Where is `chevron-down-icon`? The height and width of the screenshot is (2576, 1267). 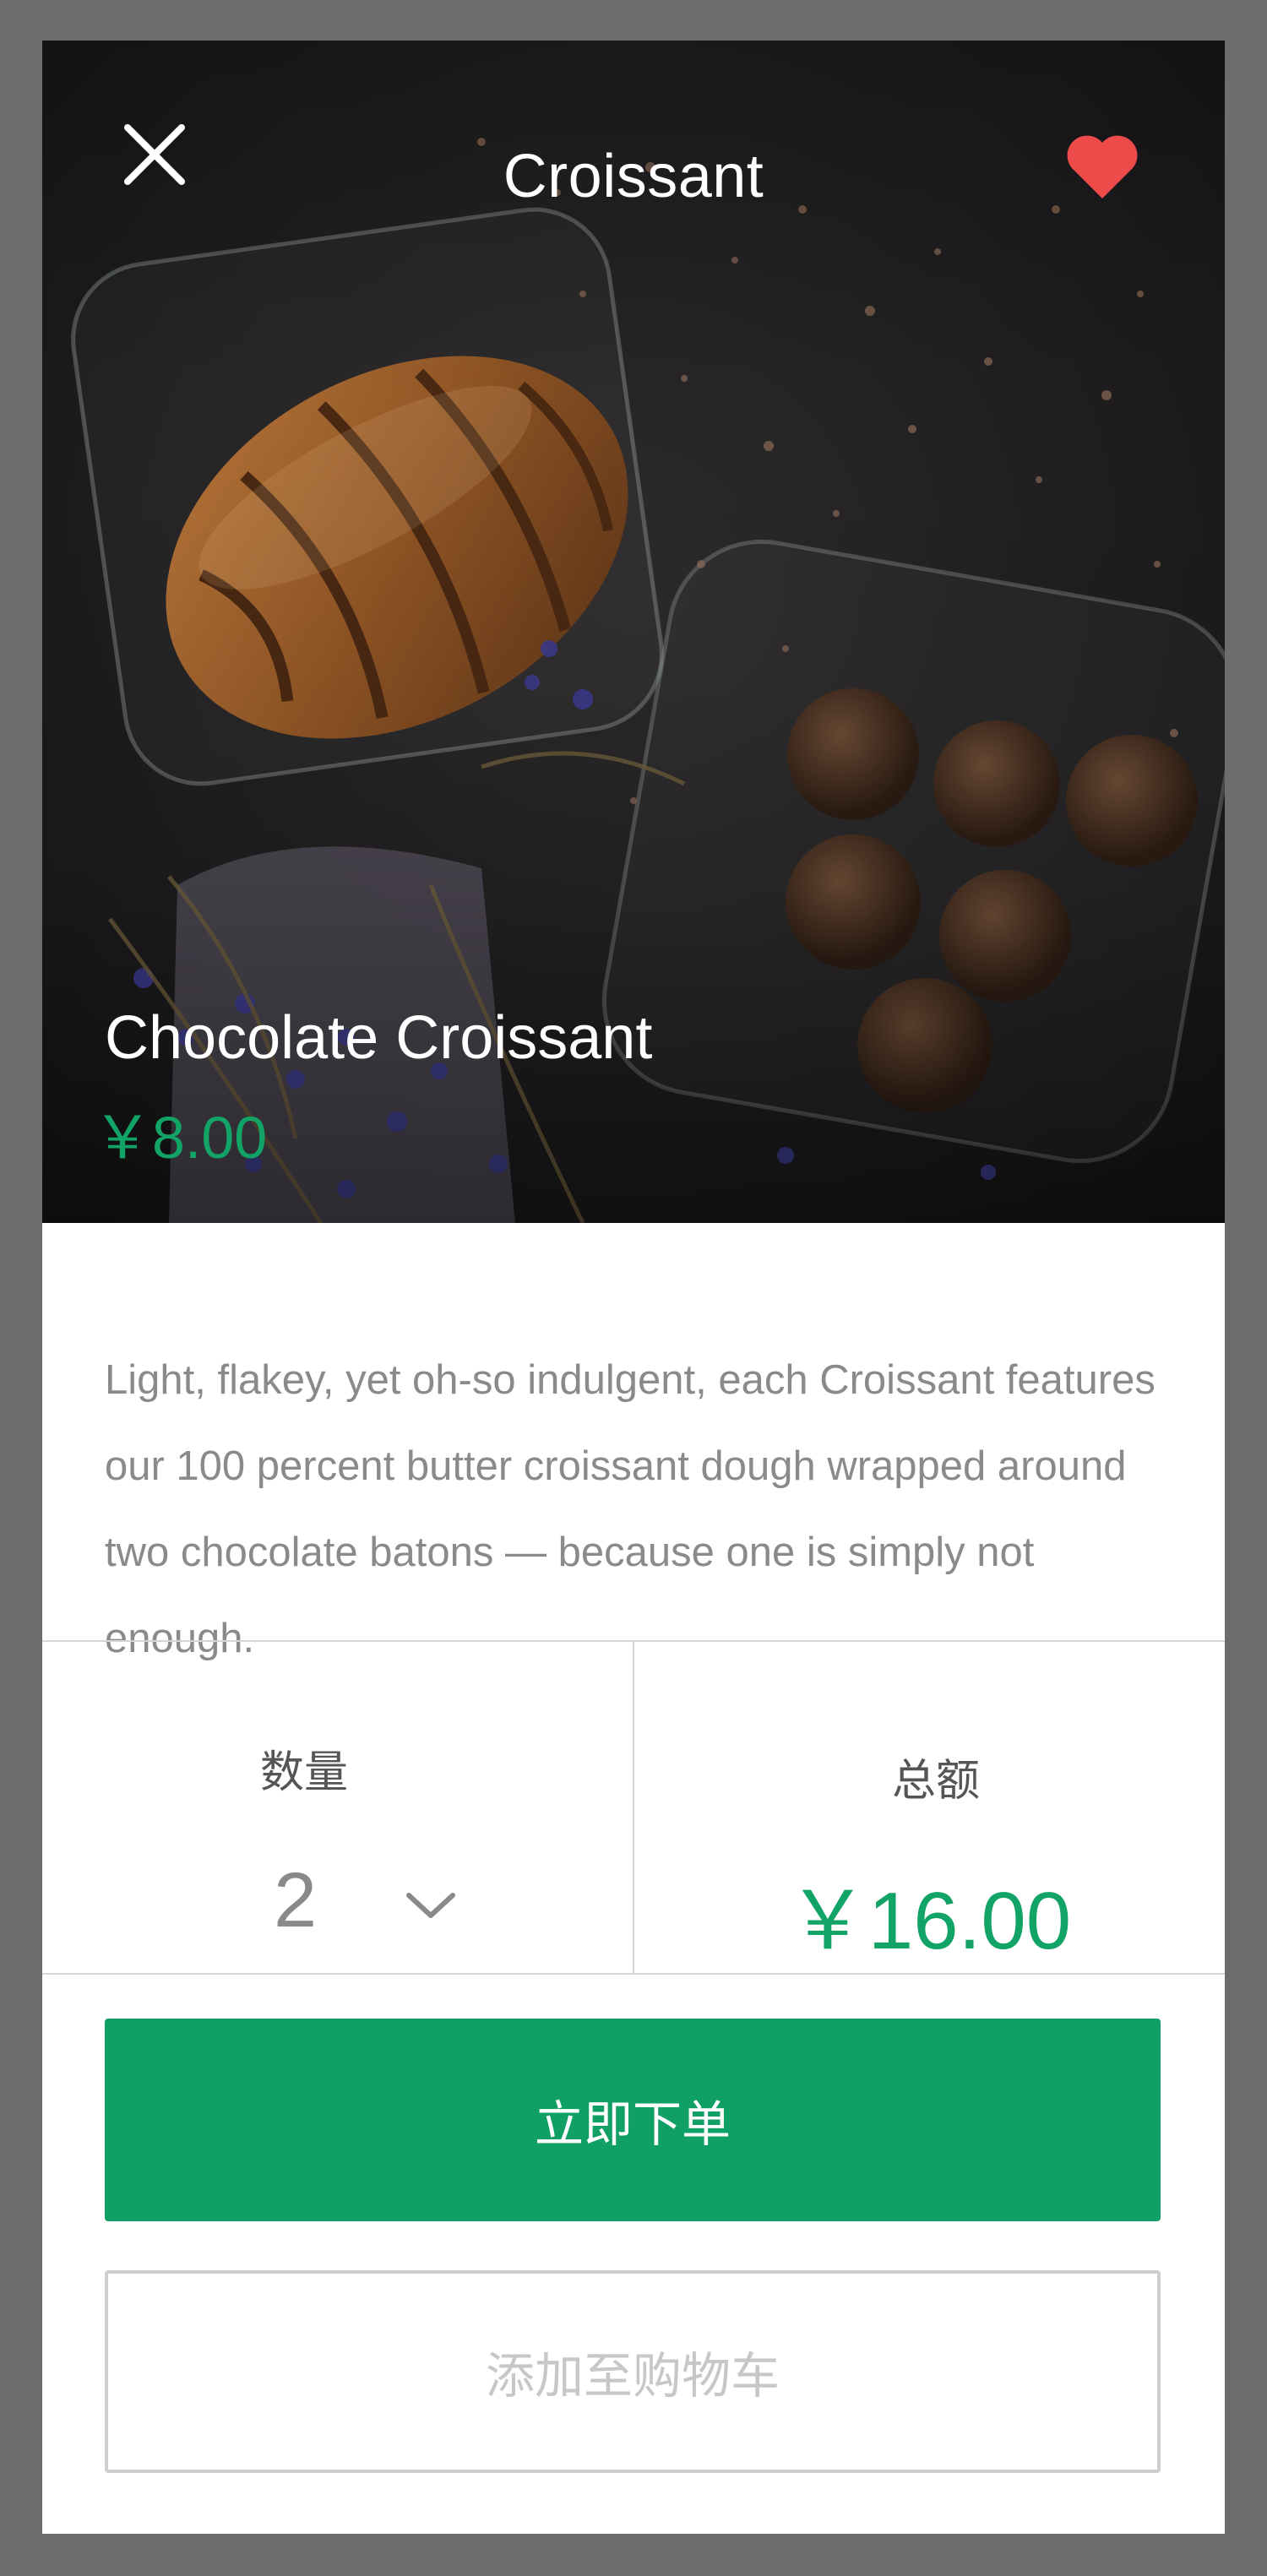 chevron-down-icon is located at coordinates (430, 1905).